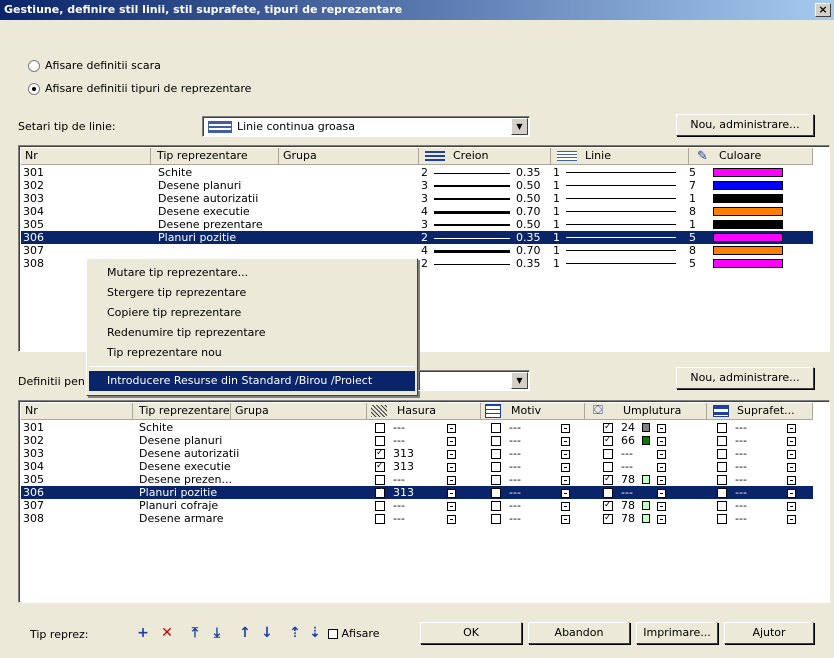 The width and height of the screenshot is (834, 658). I want to click on move-top-icon: ⤒, so click(195, 633).